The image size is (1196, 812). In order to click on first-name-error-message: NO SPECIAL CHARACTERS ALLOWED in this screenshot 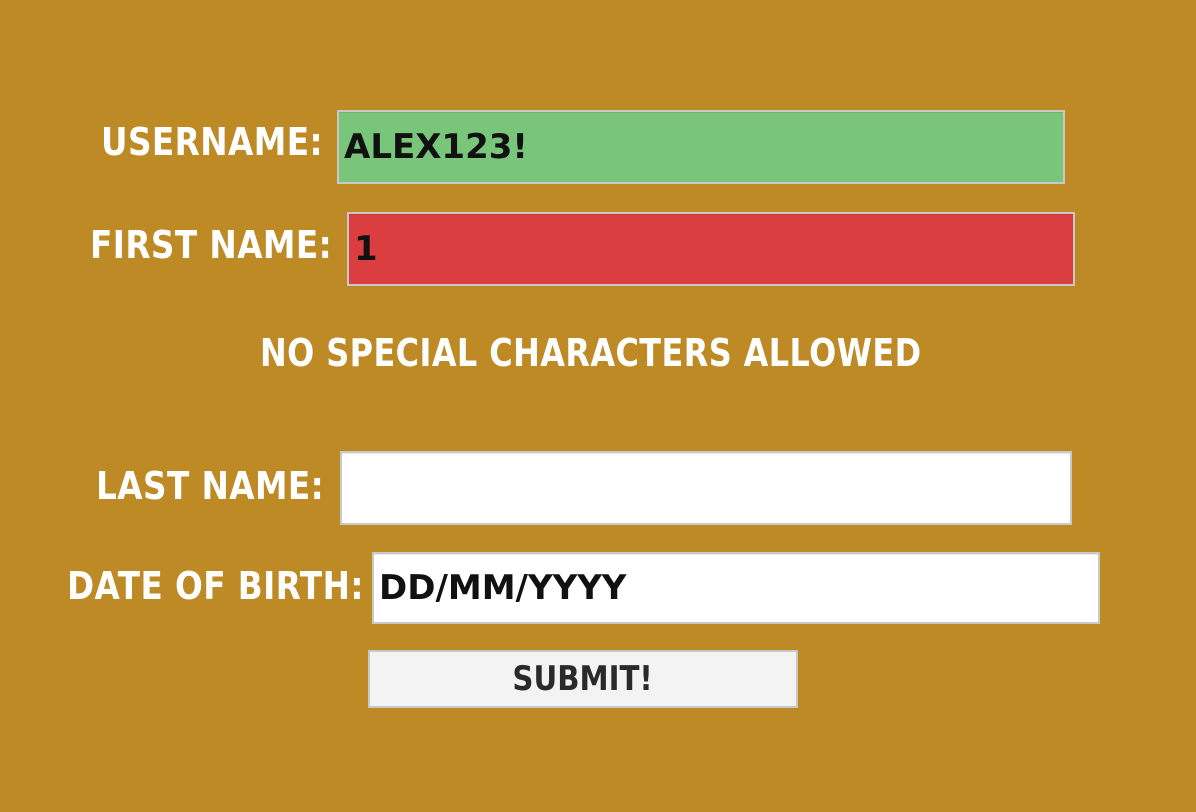, I will do `click(598, 353)`.